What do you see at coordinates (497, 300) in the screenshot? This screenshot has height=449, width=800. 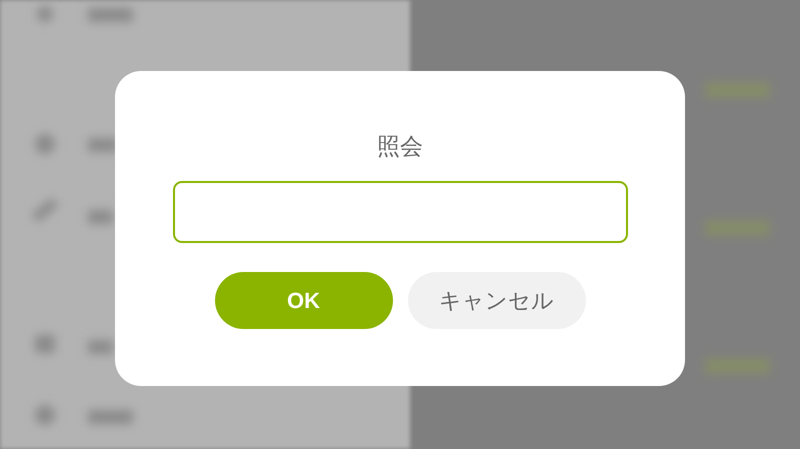 I see `cancel-button: キャンセル` at bounding box center [497, 300].